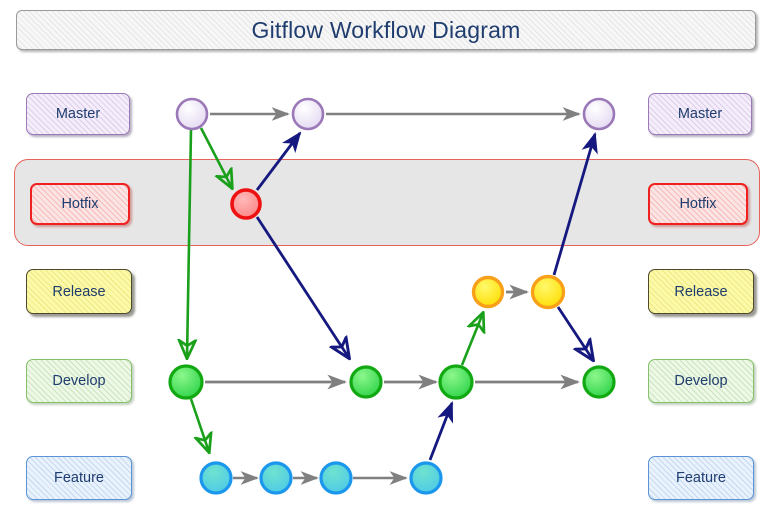  Describe the element at coordinates (441, 431) in the screenshot. I see `edge-feature4-develop3` at that location.